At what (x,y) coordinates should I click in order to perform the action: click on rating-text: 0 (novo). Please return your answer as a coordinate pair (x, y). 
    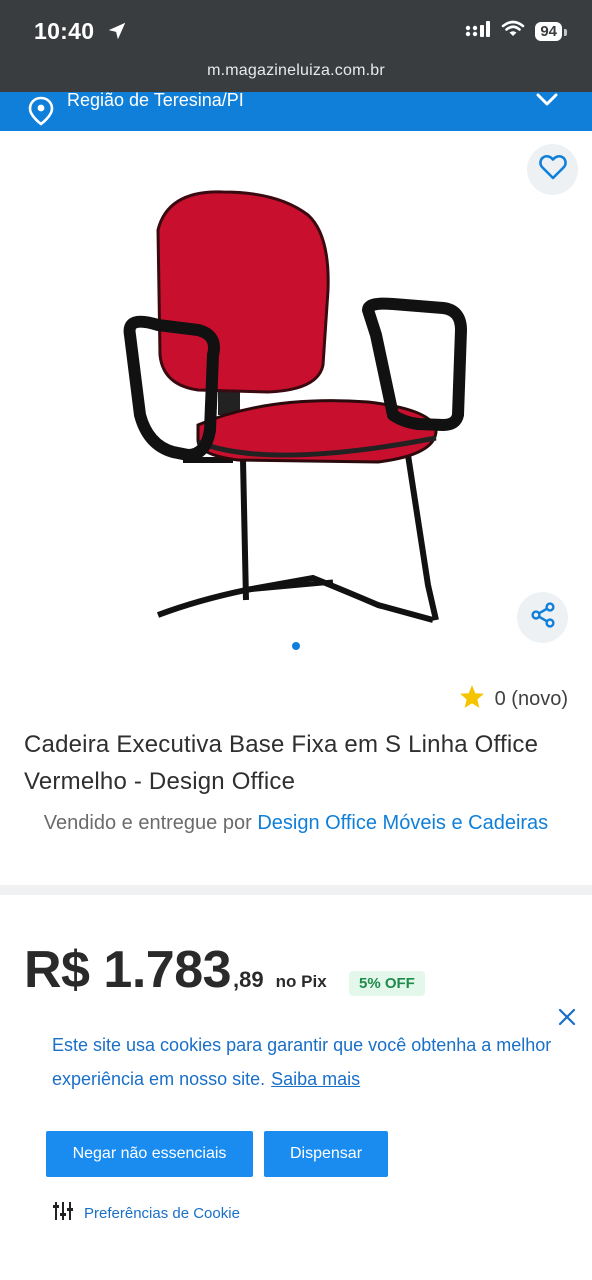
    Looking at the image, I should click on (531, 699).